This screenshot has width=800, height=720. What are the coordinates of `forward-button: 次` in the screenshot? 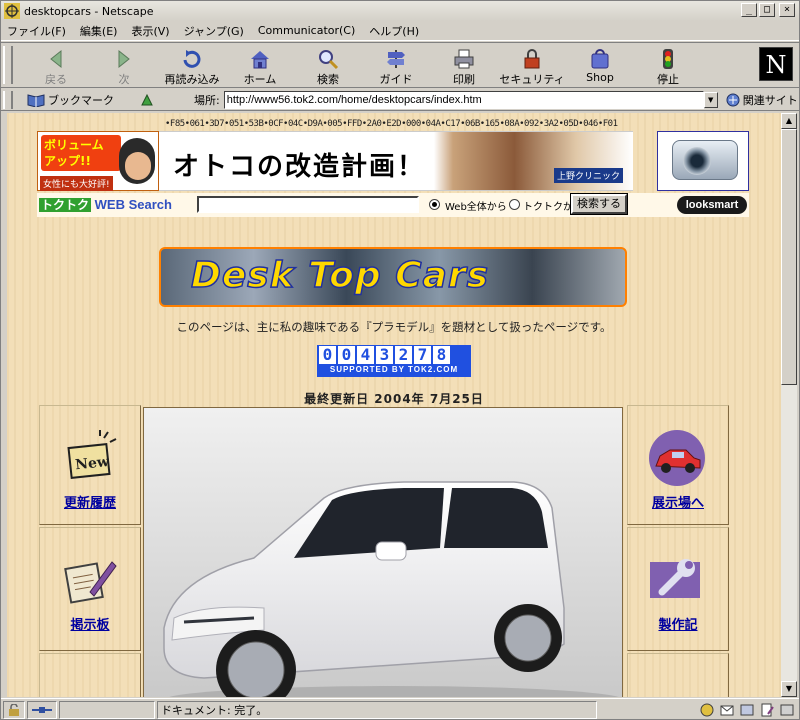 It's located at (124, 66).